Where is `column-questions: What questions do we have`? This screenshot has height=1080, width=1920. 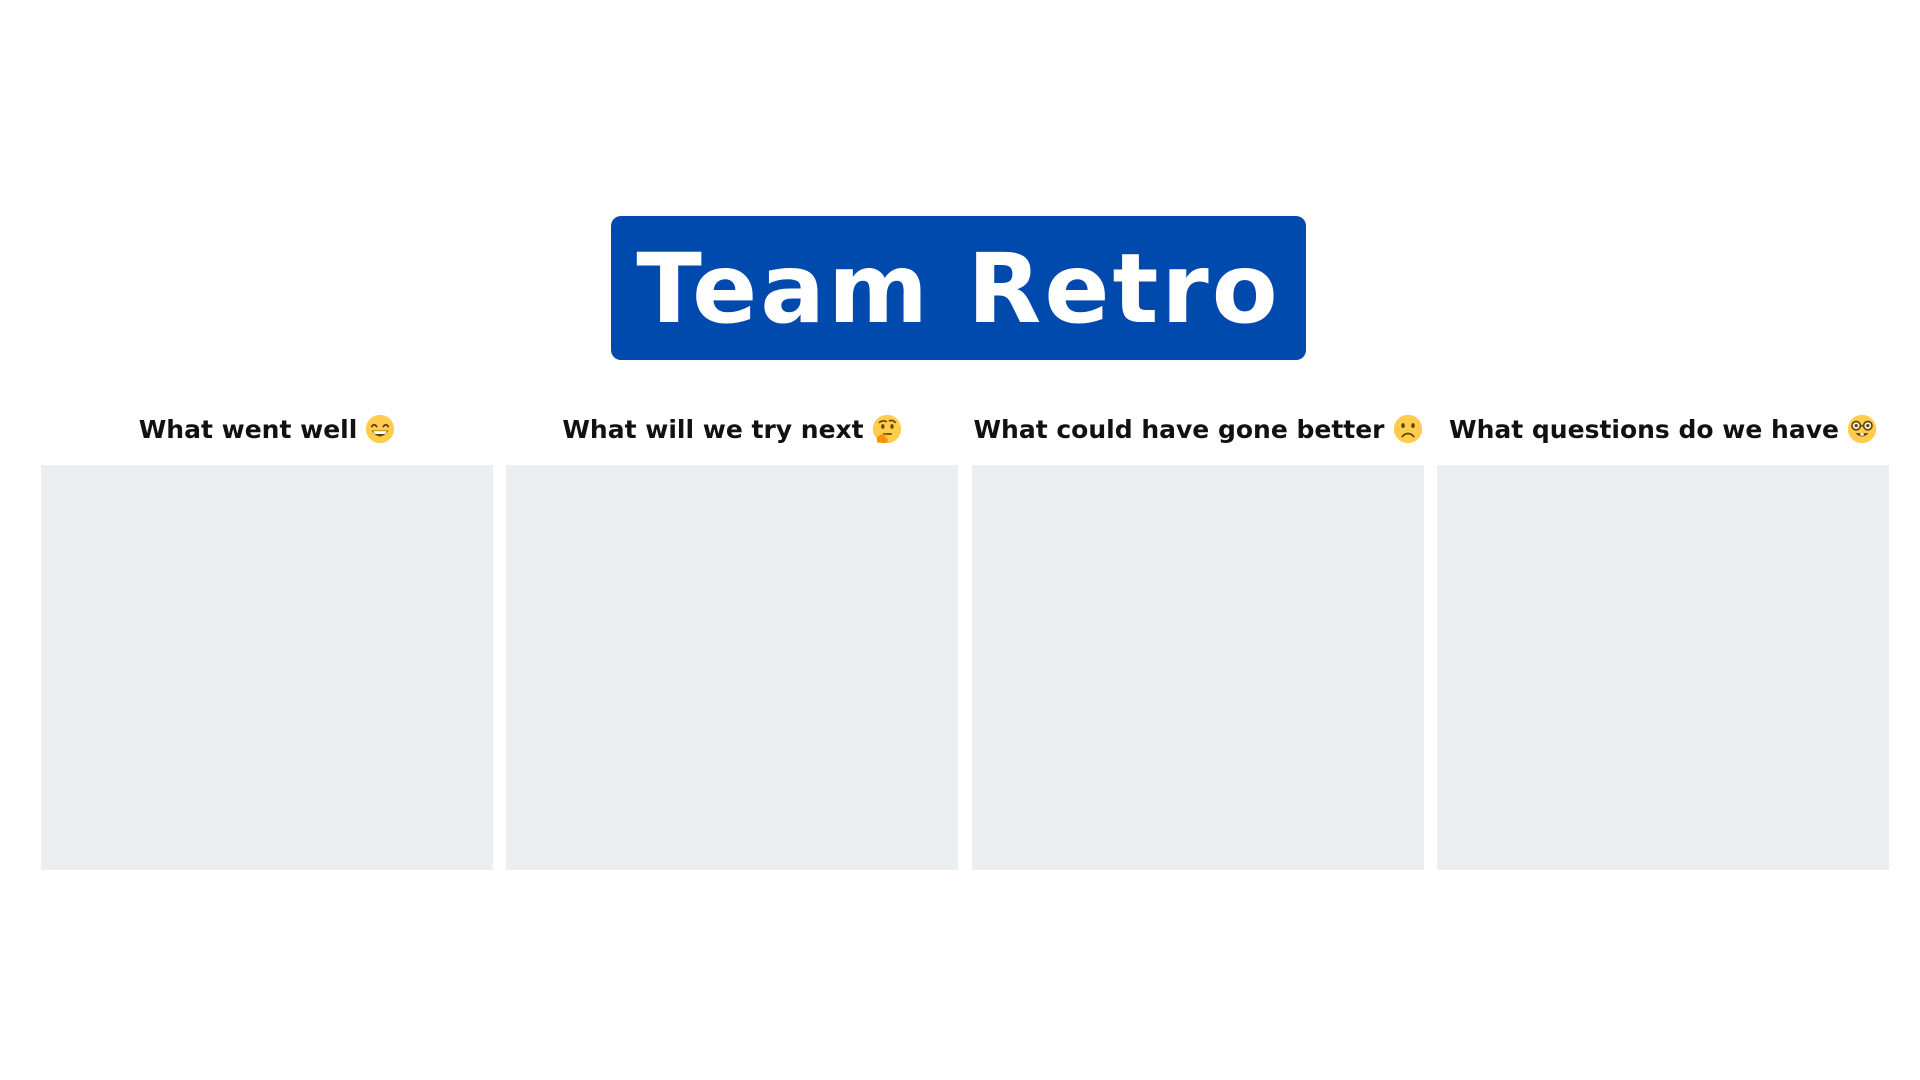
column-questions: What questions do we have is located at coordinates (1663, 637).